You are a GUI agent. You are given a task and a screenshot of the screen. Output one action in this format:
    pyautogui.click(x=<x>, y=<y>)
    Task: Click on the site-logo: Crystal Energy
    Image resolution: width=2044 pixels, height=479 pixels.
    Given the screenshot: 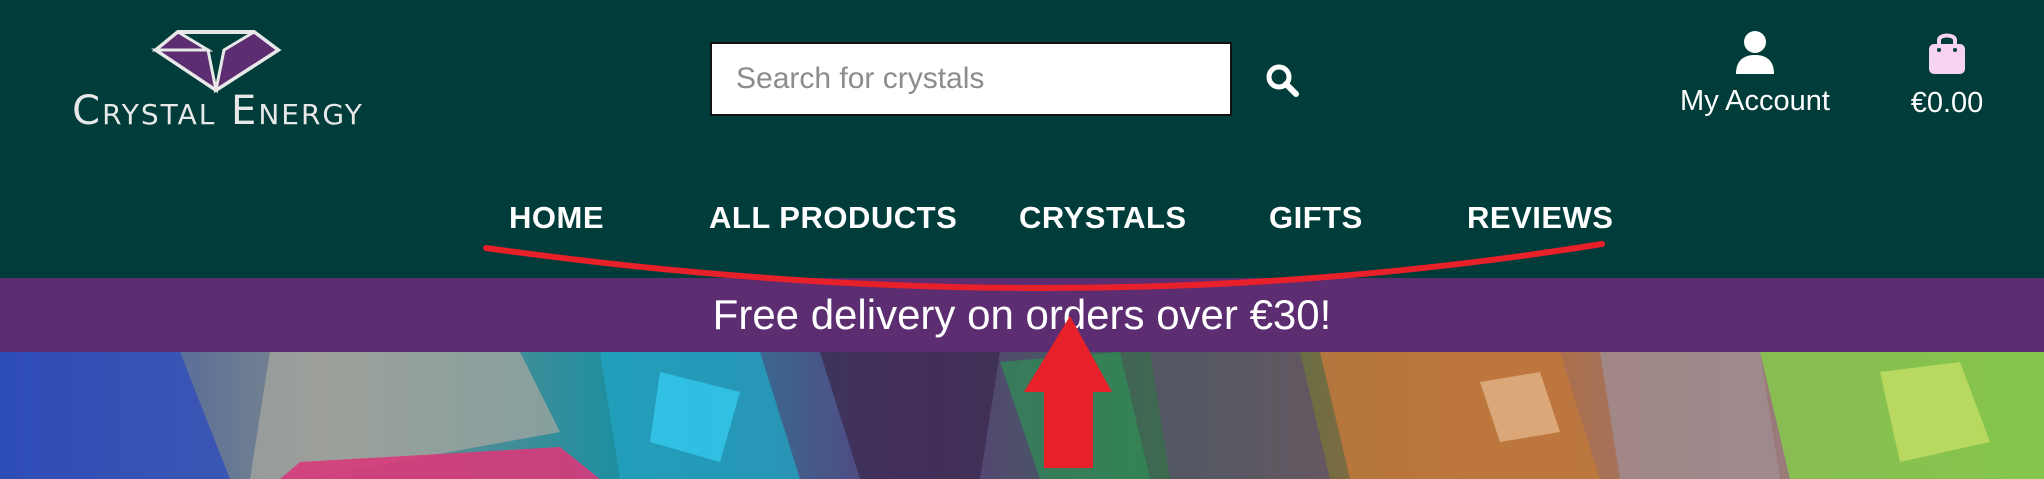 What is the action you would take?
    pyautogui.click(x=218, y=83)
    